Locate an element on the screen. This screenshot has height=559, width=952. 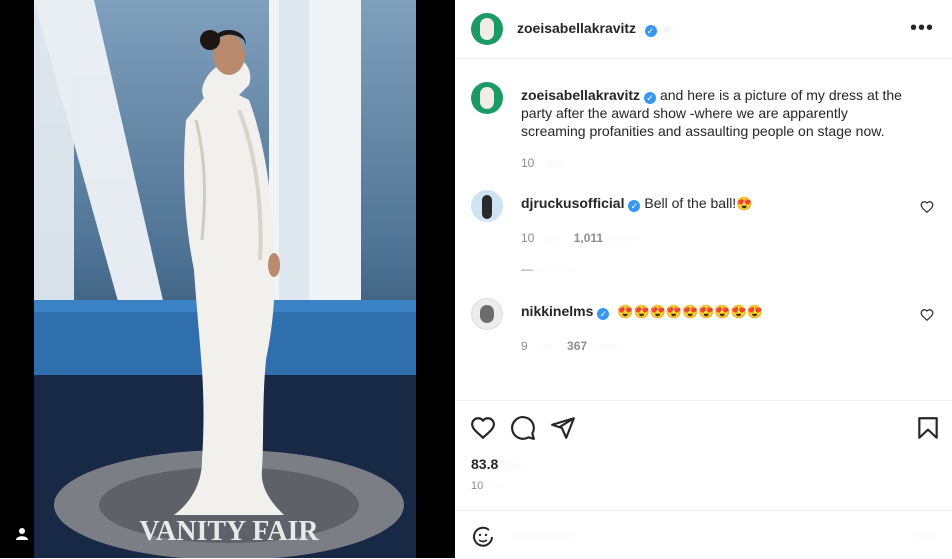
add-comment-bar: ·············· ···· is located at coordinates (703, 534).